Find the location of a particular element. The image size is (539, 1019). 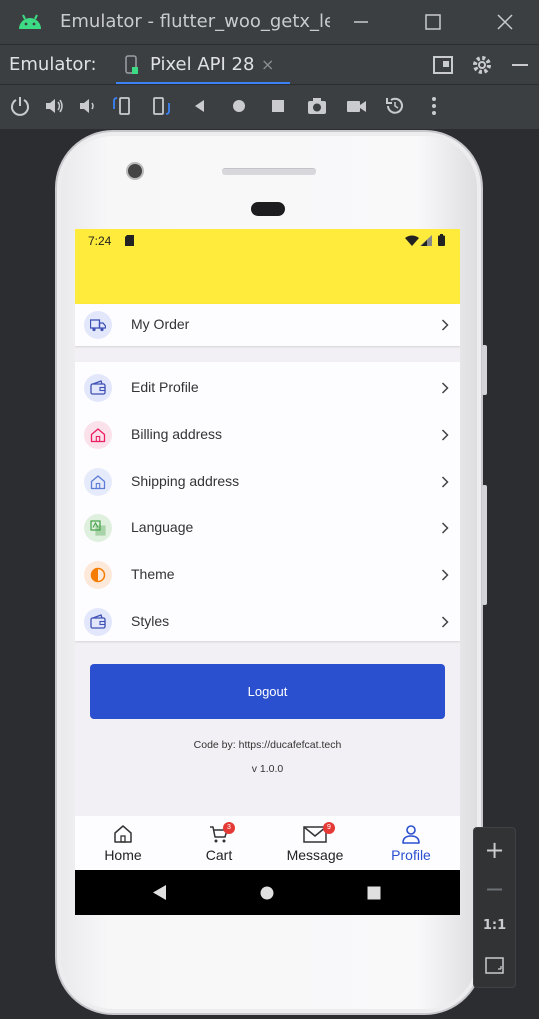

credit-text: Code by: https://ducafefcat.tech is located at coordinates (267, 745).